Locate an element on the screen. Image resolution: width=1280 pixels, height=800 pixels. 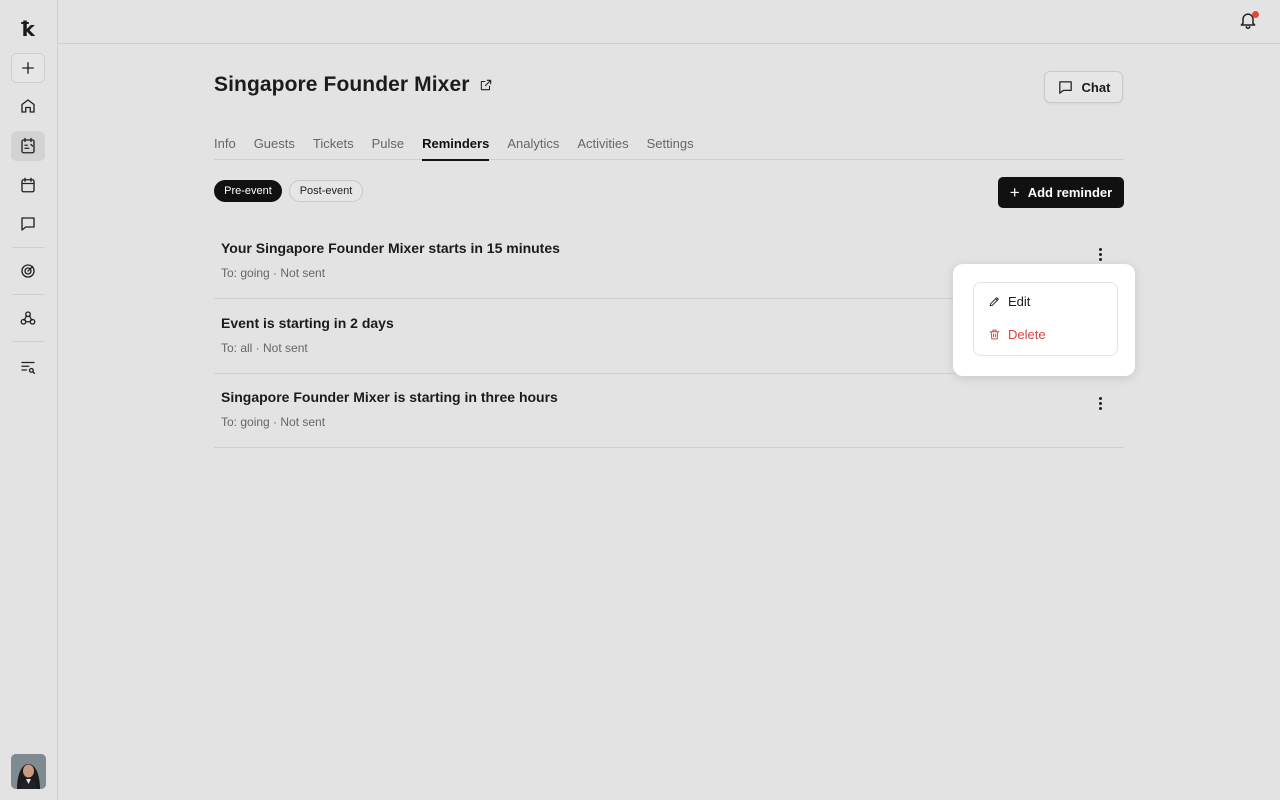
add-reminder-button: + Add reminder is located at coordinates (1061, 192).